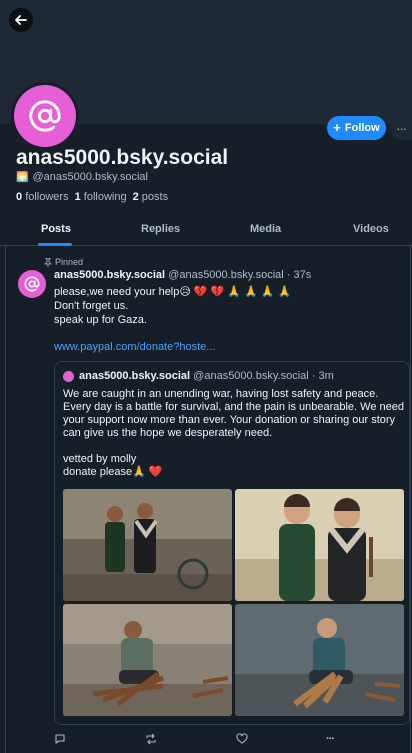 The height and width of the screenshot is (753, 412). I want to click on two-men-illustration, so click(319, 545).